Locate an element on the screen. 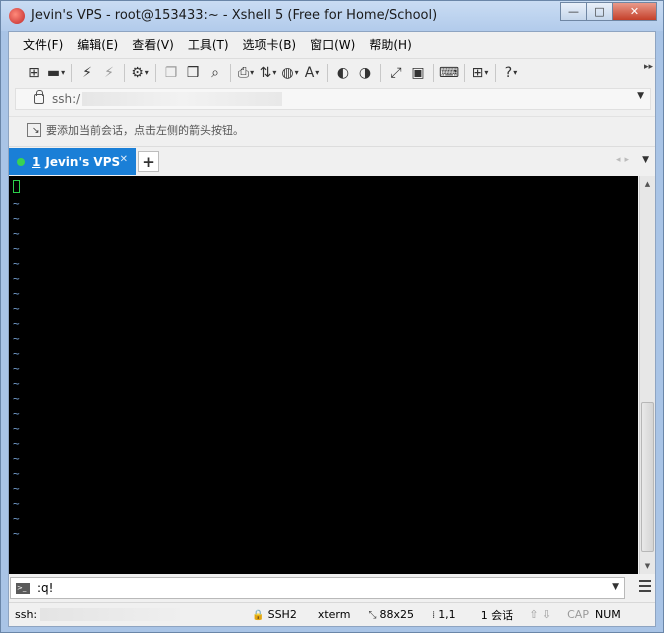 This screenshot has height=633, width=664. status-protocol: SSH2 is located at coordinates (282, 614).